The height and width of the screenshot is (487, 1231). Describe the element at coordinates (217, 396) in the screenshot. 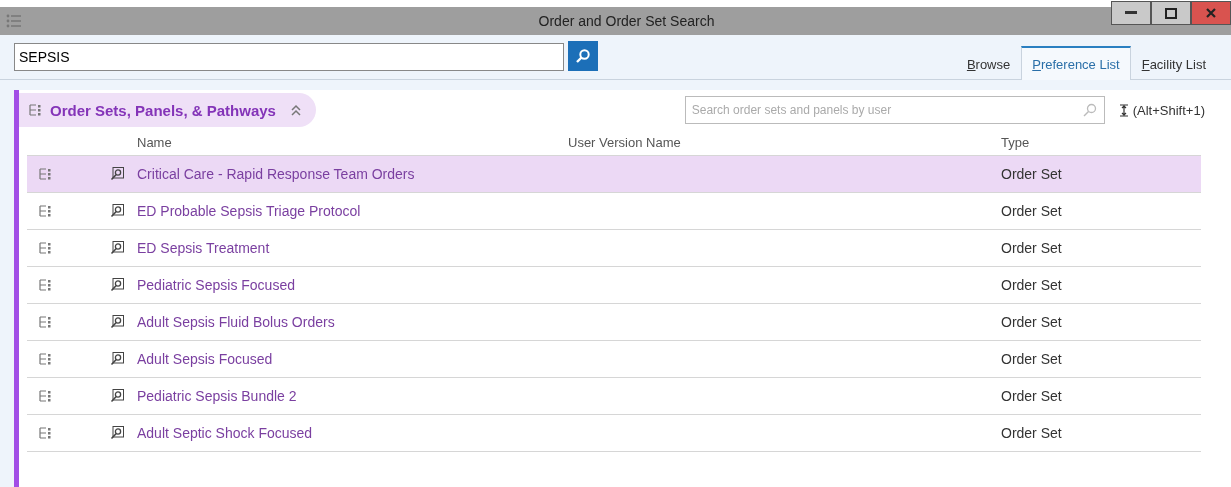

I see `order-set-name: Pediatric Sepsis Bundle 2` at that location.